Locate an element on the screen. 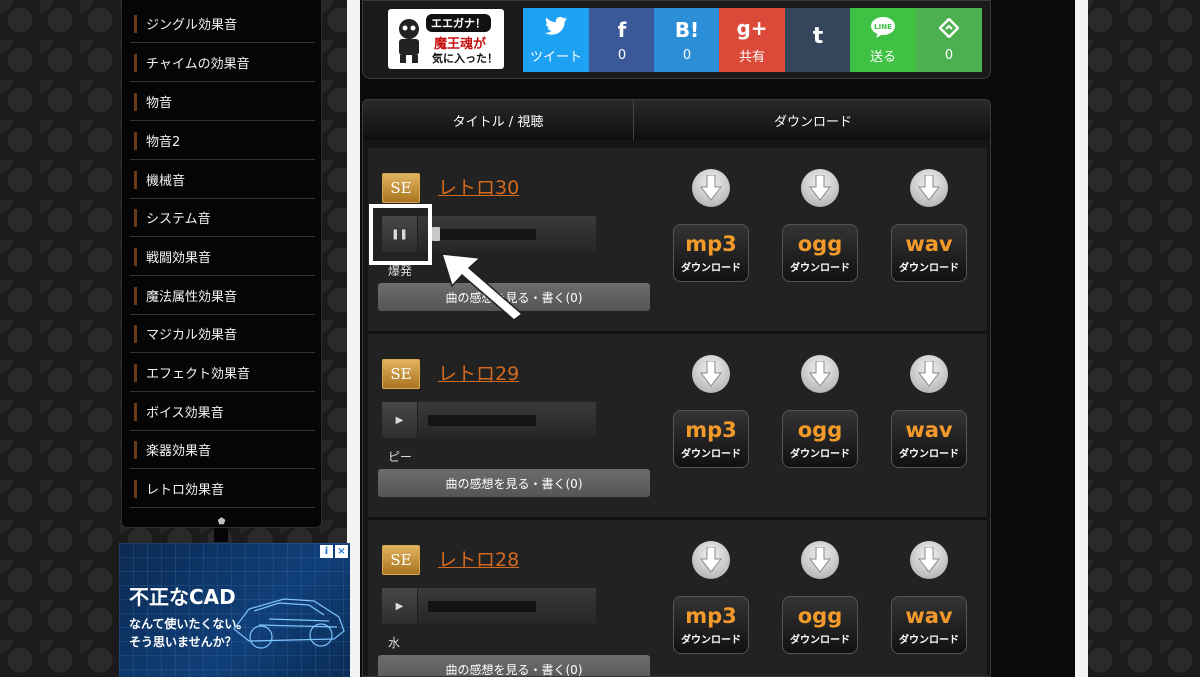 The width and height of the screenshot is (1200, 677). sidebar-item-battle: 戦闘効果音 is located at coordinates (222, 257).